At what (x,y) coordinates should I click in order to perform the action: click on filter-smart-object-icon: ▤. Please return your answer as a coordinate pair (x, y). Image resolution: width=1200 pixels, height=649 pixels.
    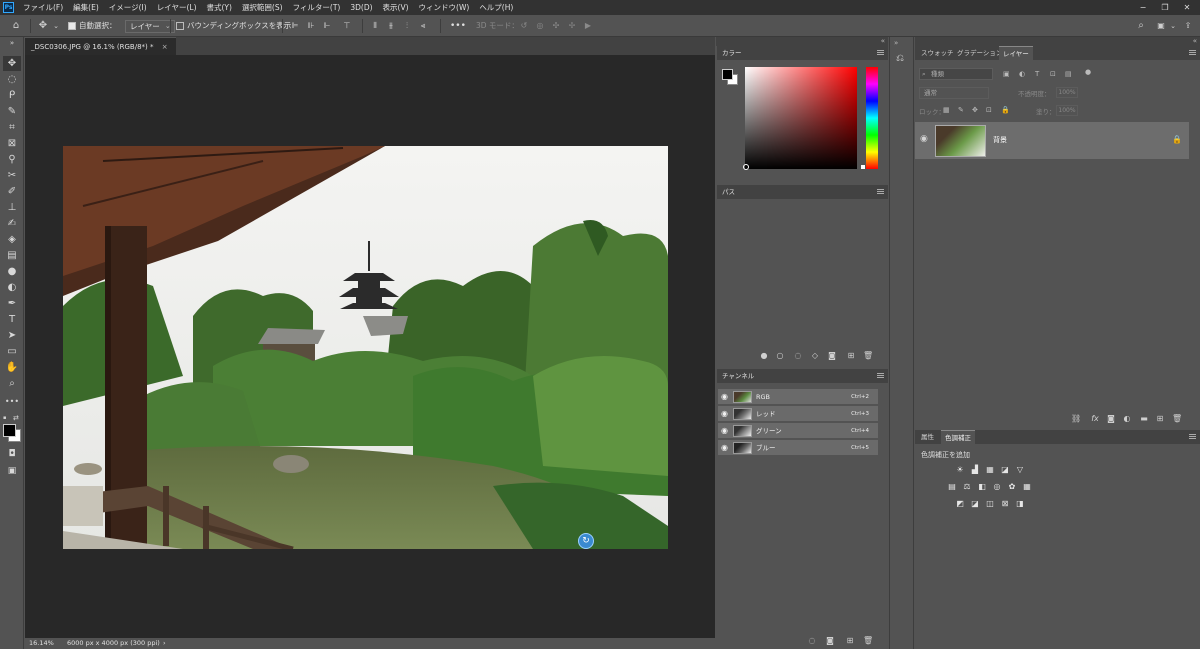
    Looking at the image, I should click on (1068, 74).